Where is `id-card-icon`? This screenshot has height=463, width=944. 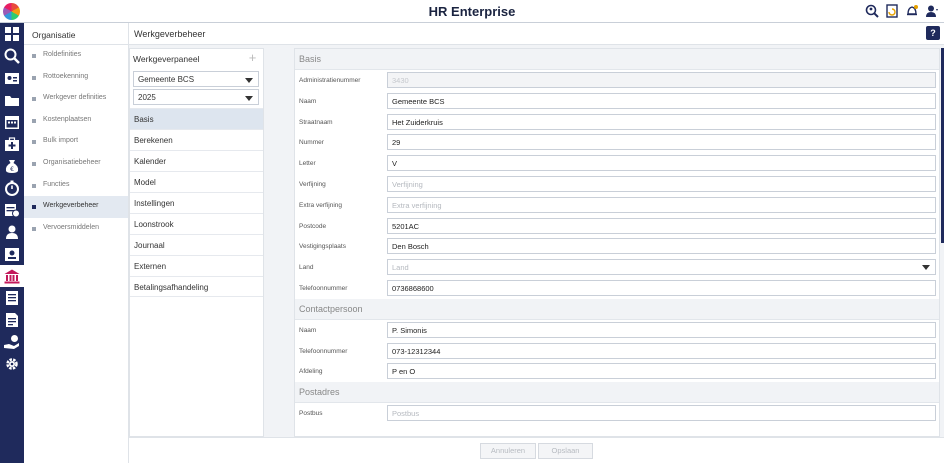
id-card-icon is located at coordinates (12, 78).